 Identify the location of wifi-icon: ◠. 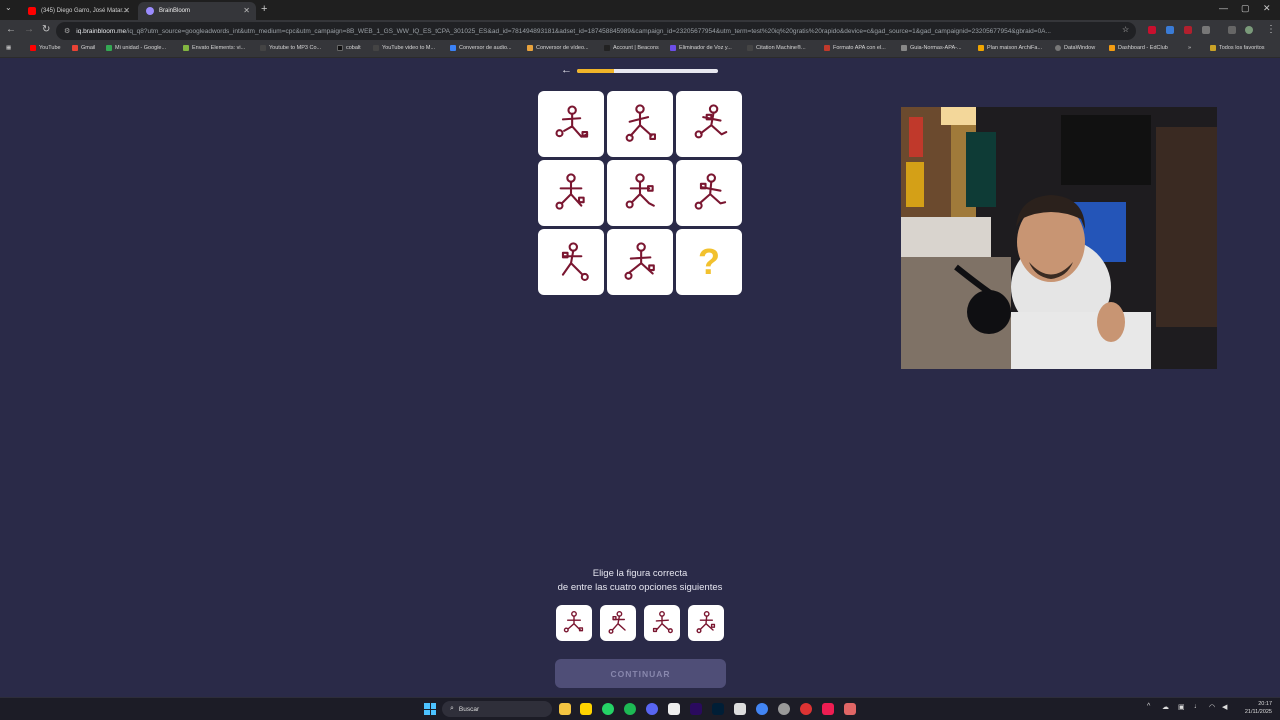
(1212, 707).